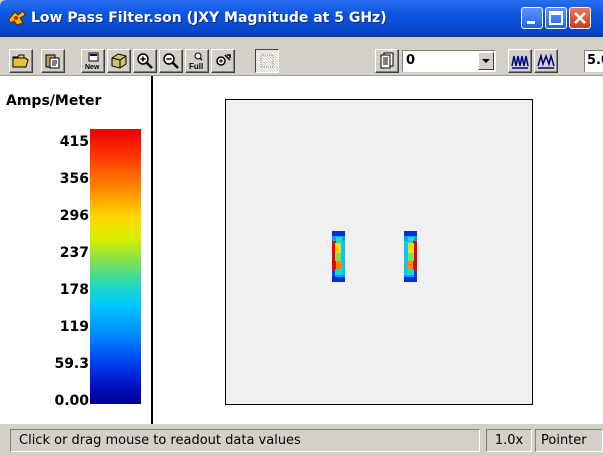  I want to click on open-button, so click(21, 61).